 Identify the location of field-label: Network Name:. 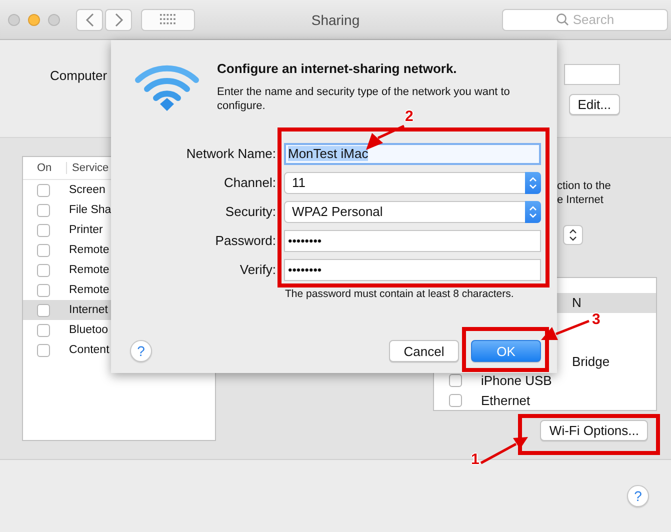
(230, 153).